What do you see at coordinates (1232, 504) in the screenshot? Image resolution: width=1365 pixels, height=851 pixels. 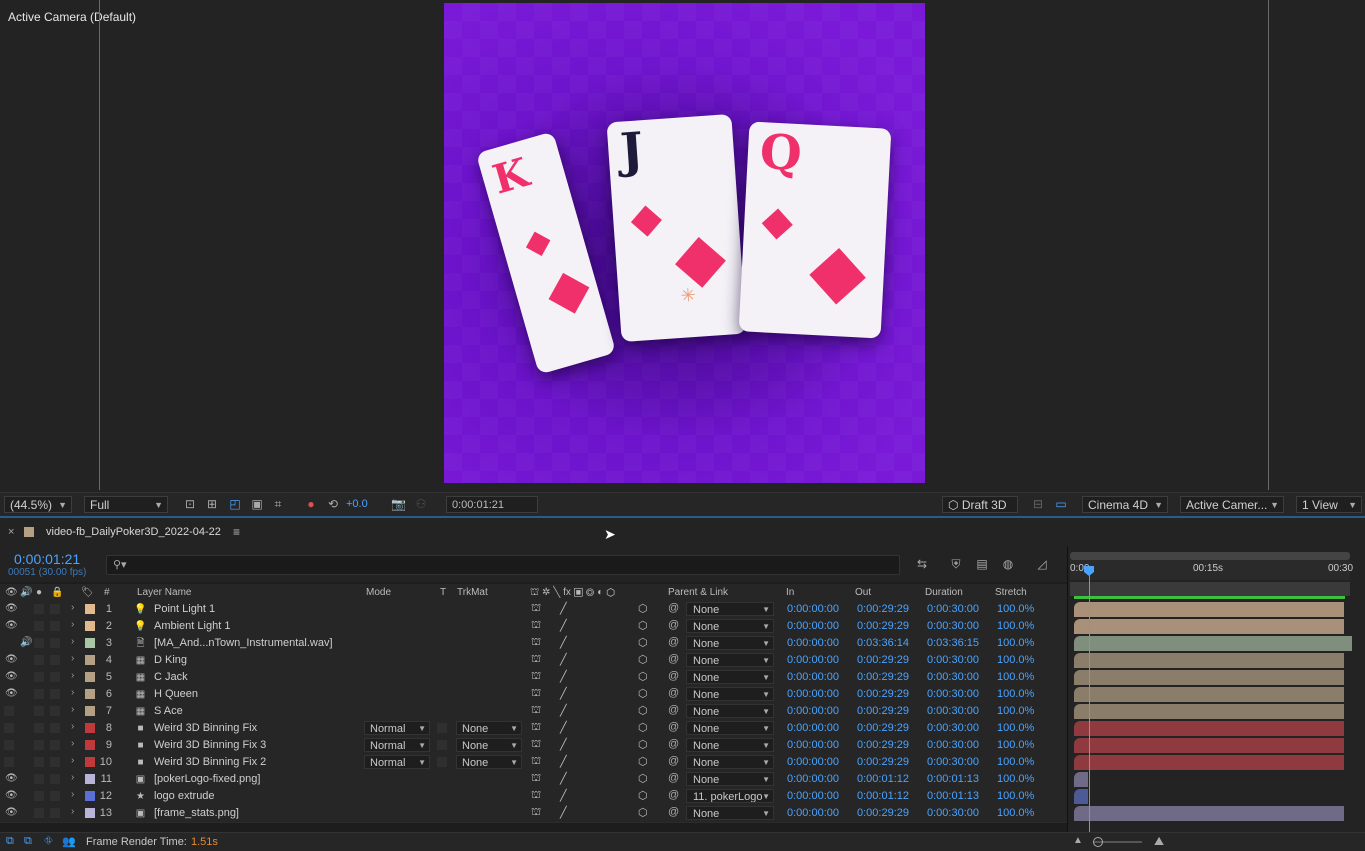 I see `camera-view-dropdown: Active Camer... ▼` at bounding box center [1232, 504].